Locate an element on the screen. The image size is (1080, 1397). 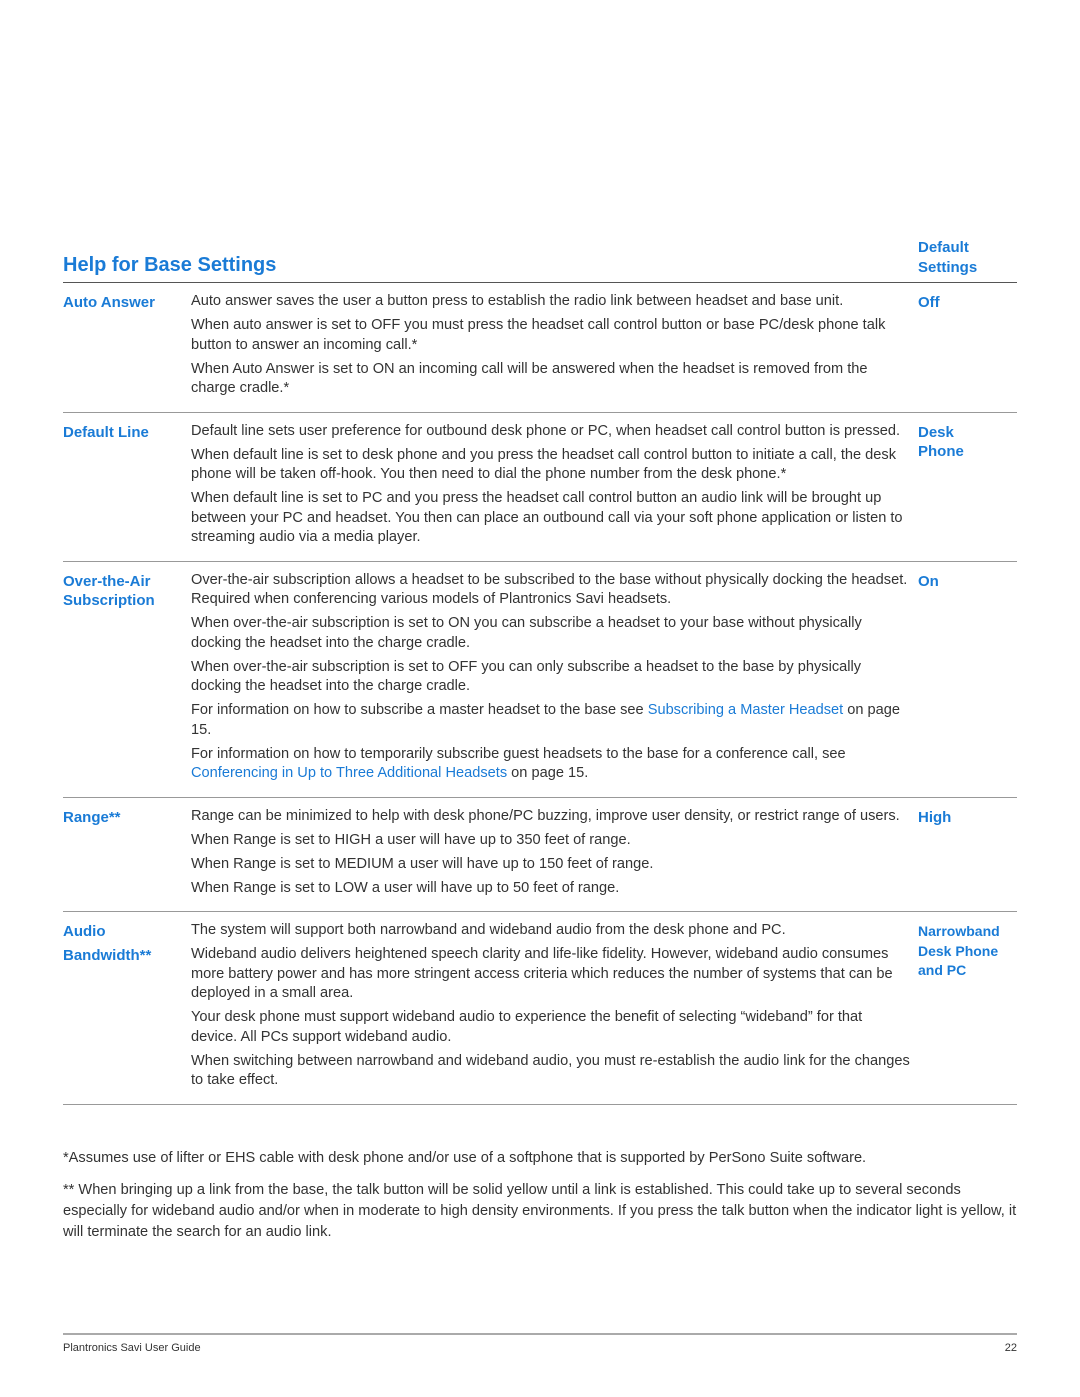
setting-default-value: On is located at coordinates (968, 677).